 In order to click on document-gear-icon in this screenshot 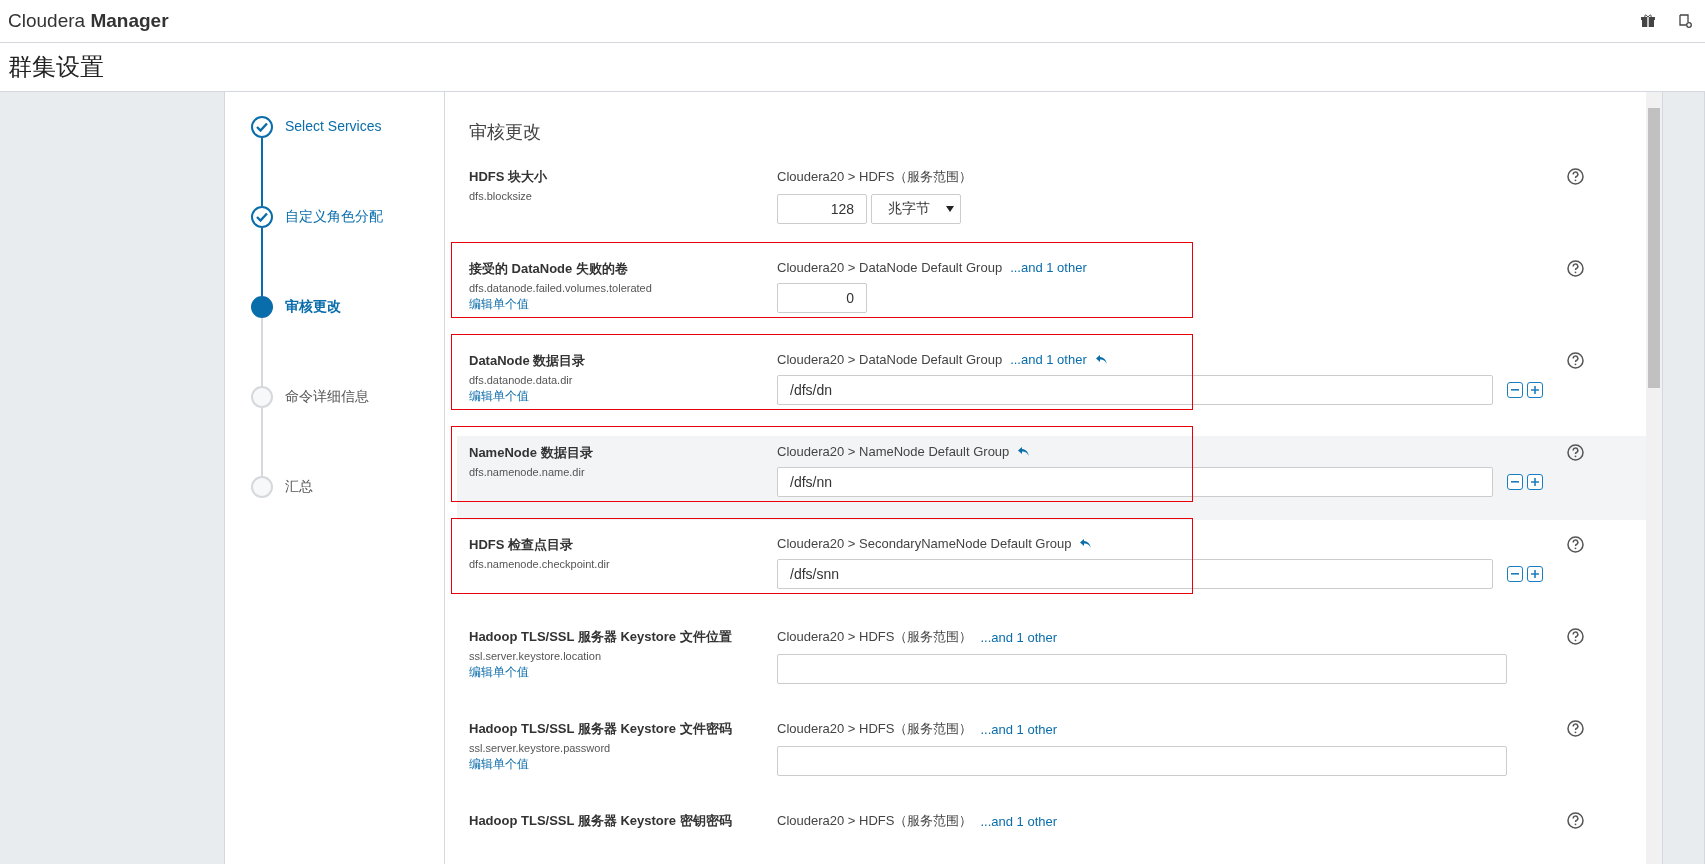, I will do `click(1685, 21)`.